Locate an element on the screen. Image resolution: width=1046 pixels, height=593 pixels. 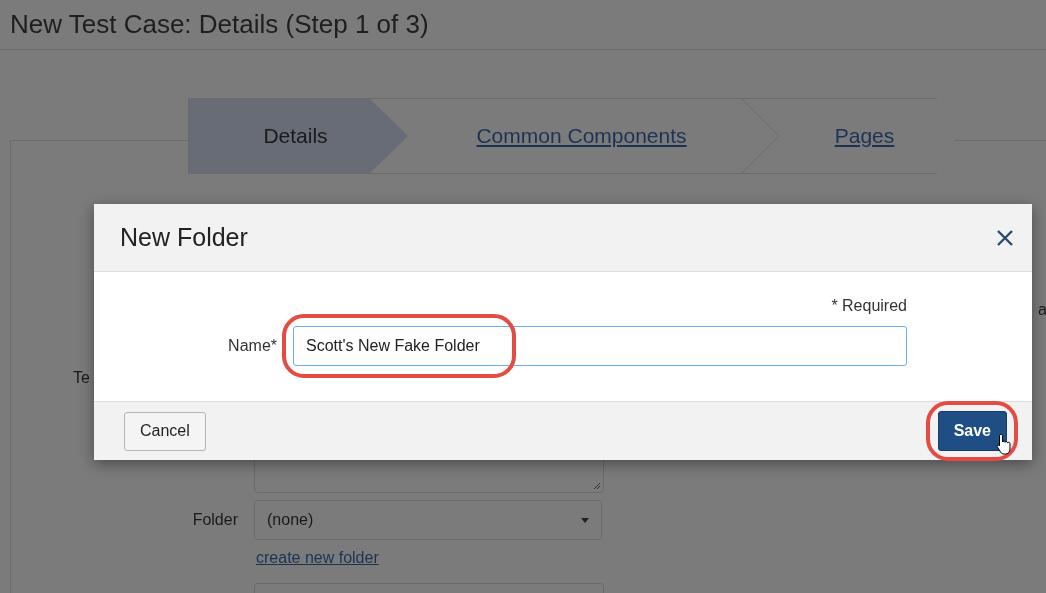
dialog-title: New Folder is located at coordinates (184, 237).